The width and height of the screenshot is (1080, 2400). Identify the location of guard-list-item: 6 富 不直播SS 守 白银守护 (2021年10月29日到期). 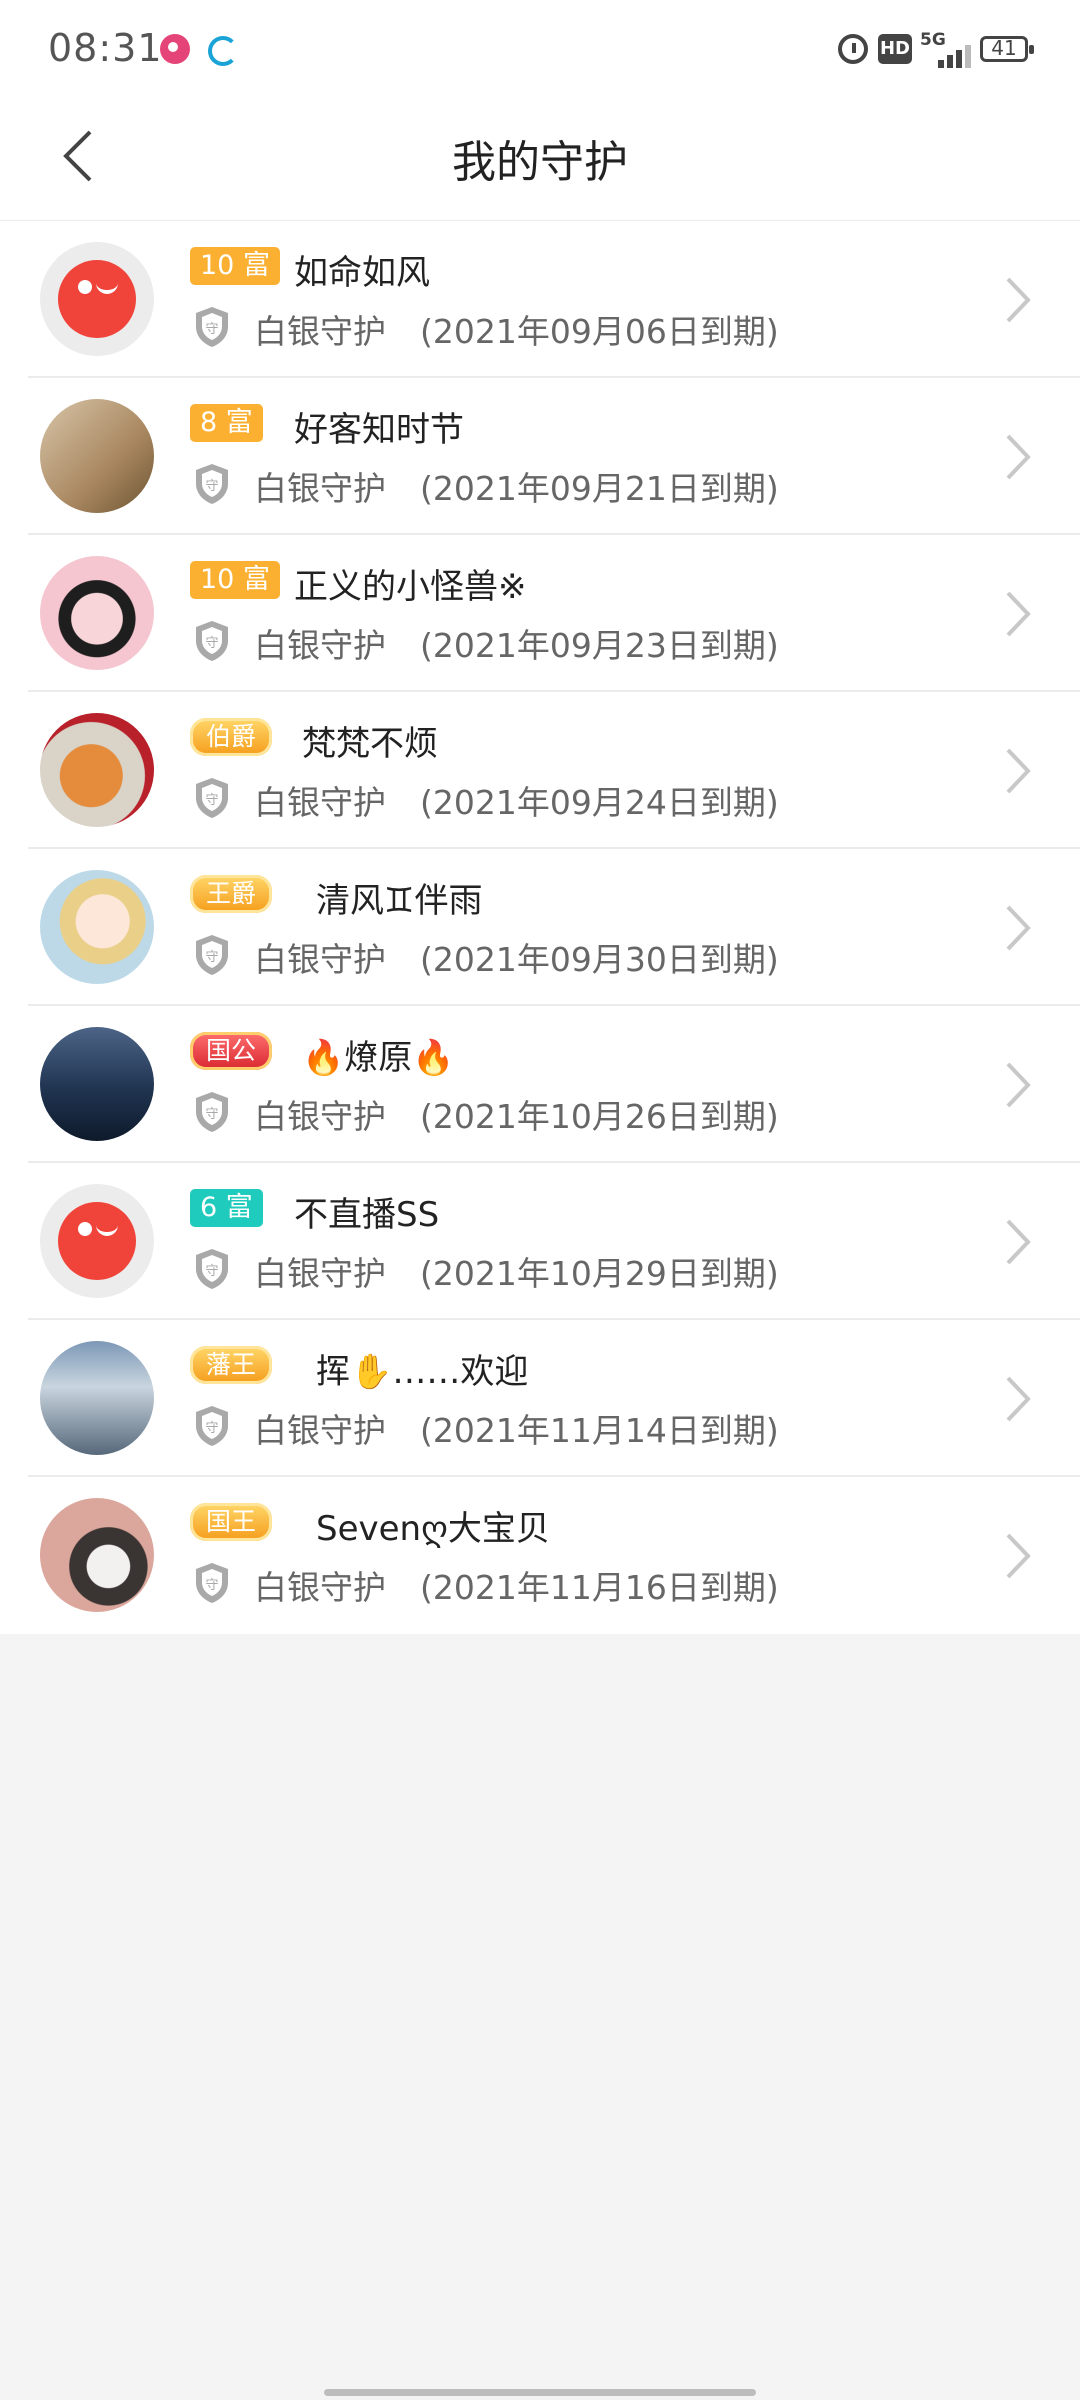
(540, 1241).